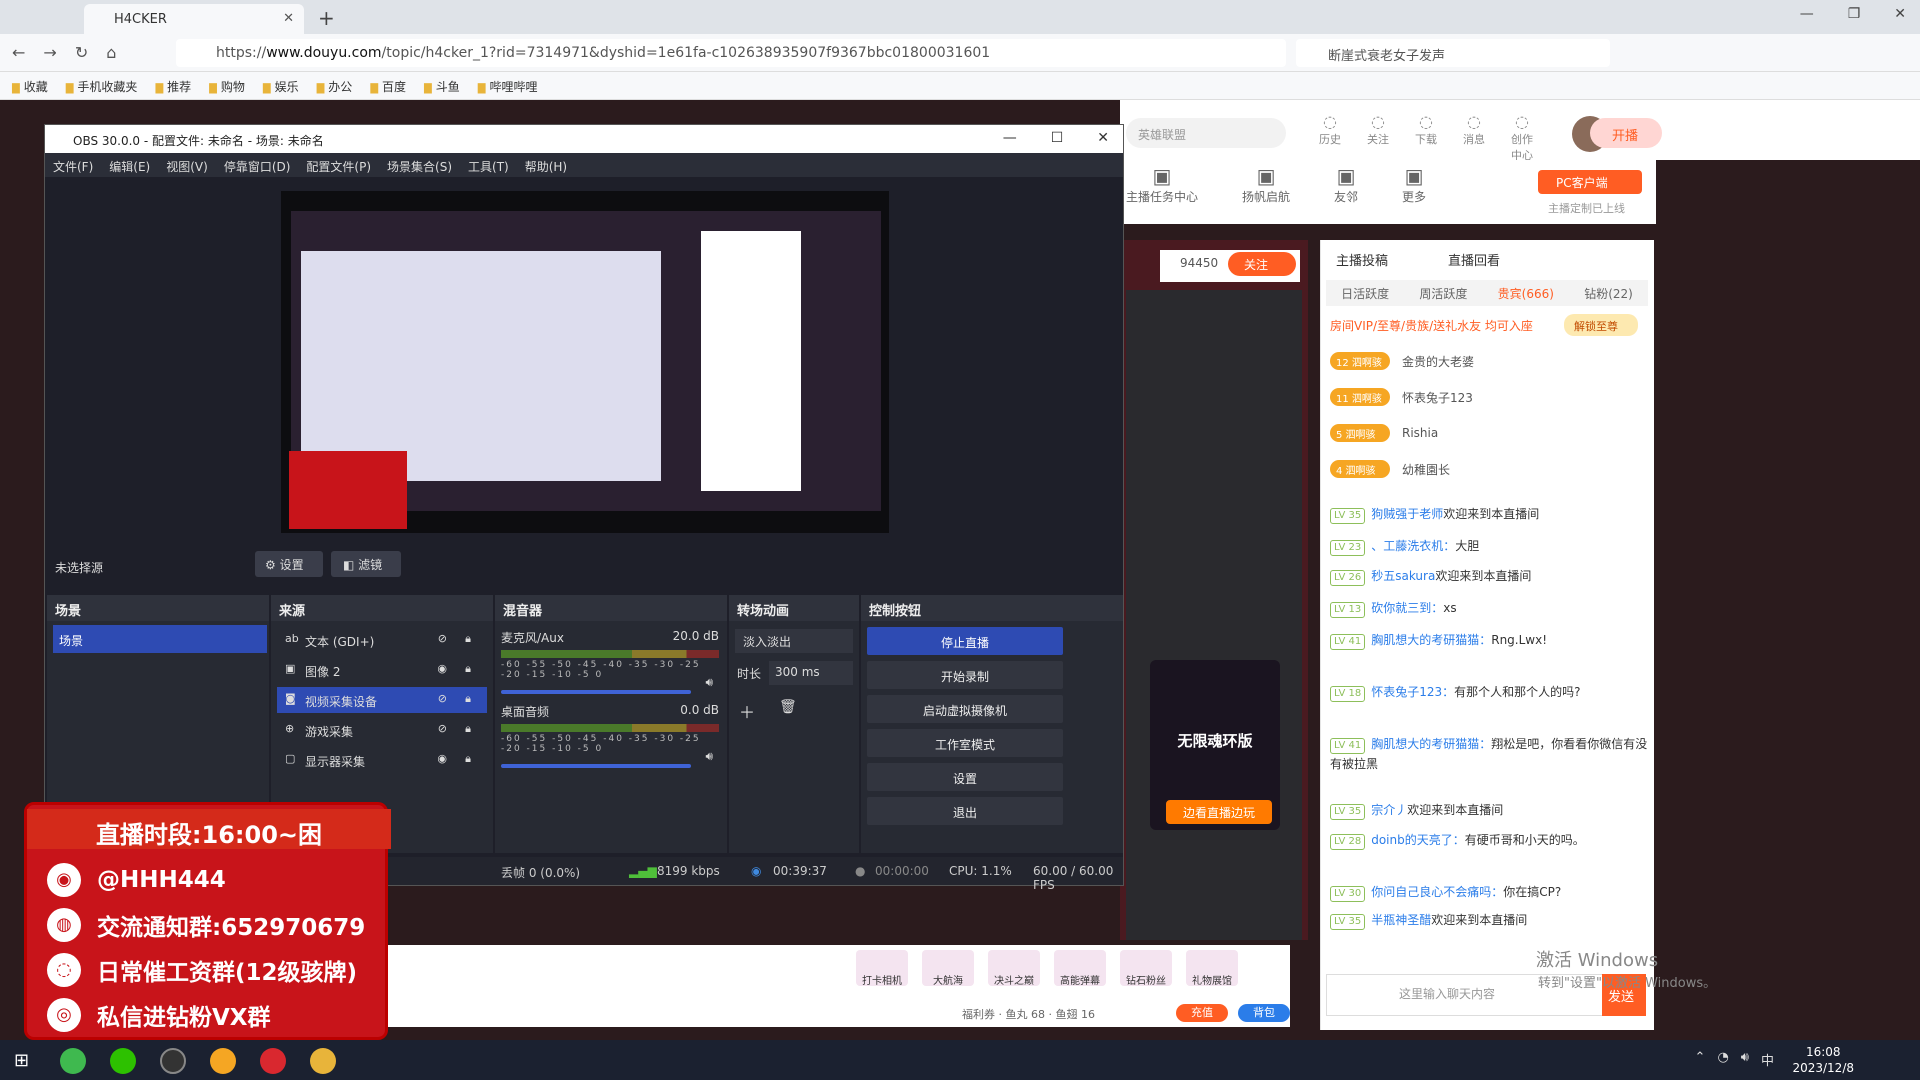 This screenshot has width=1920, height=1080. I want to click on bookmark-0: 收藏, so click(30, 88).